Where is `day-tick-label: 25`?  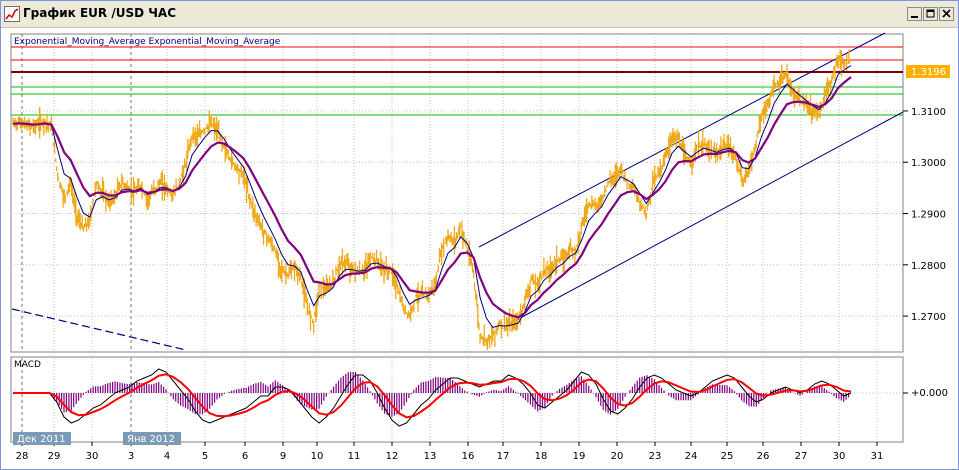
day-tick-label: 25 is located at coordinates (727, 456).